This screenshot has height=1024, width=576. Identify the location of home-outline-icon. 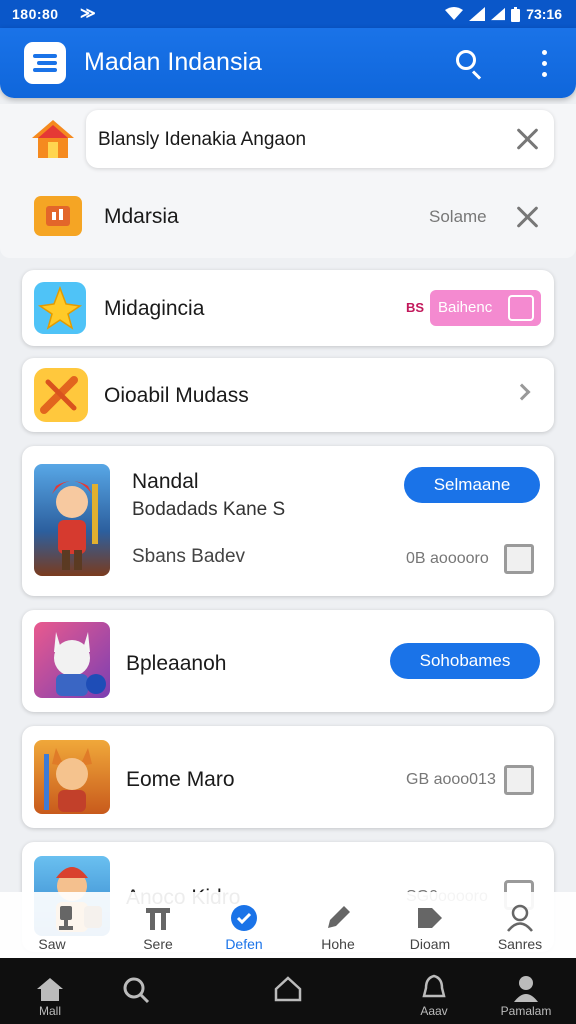
(288, 989).